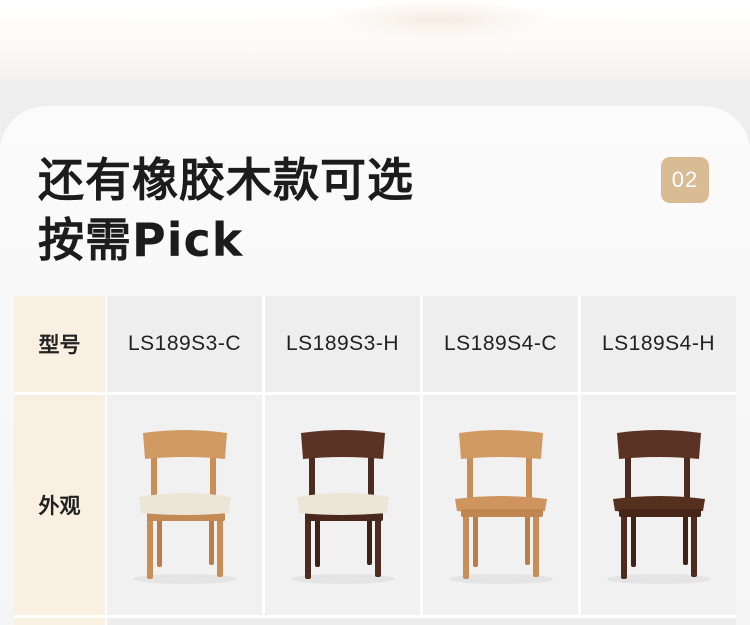 This screenshot has height=625, width=750. Describe the element at coordinates (658, 344) in the screenshot. I see `model-cell: LS189S4-H` at that location.